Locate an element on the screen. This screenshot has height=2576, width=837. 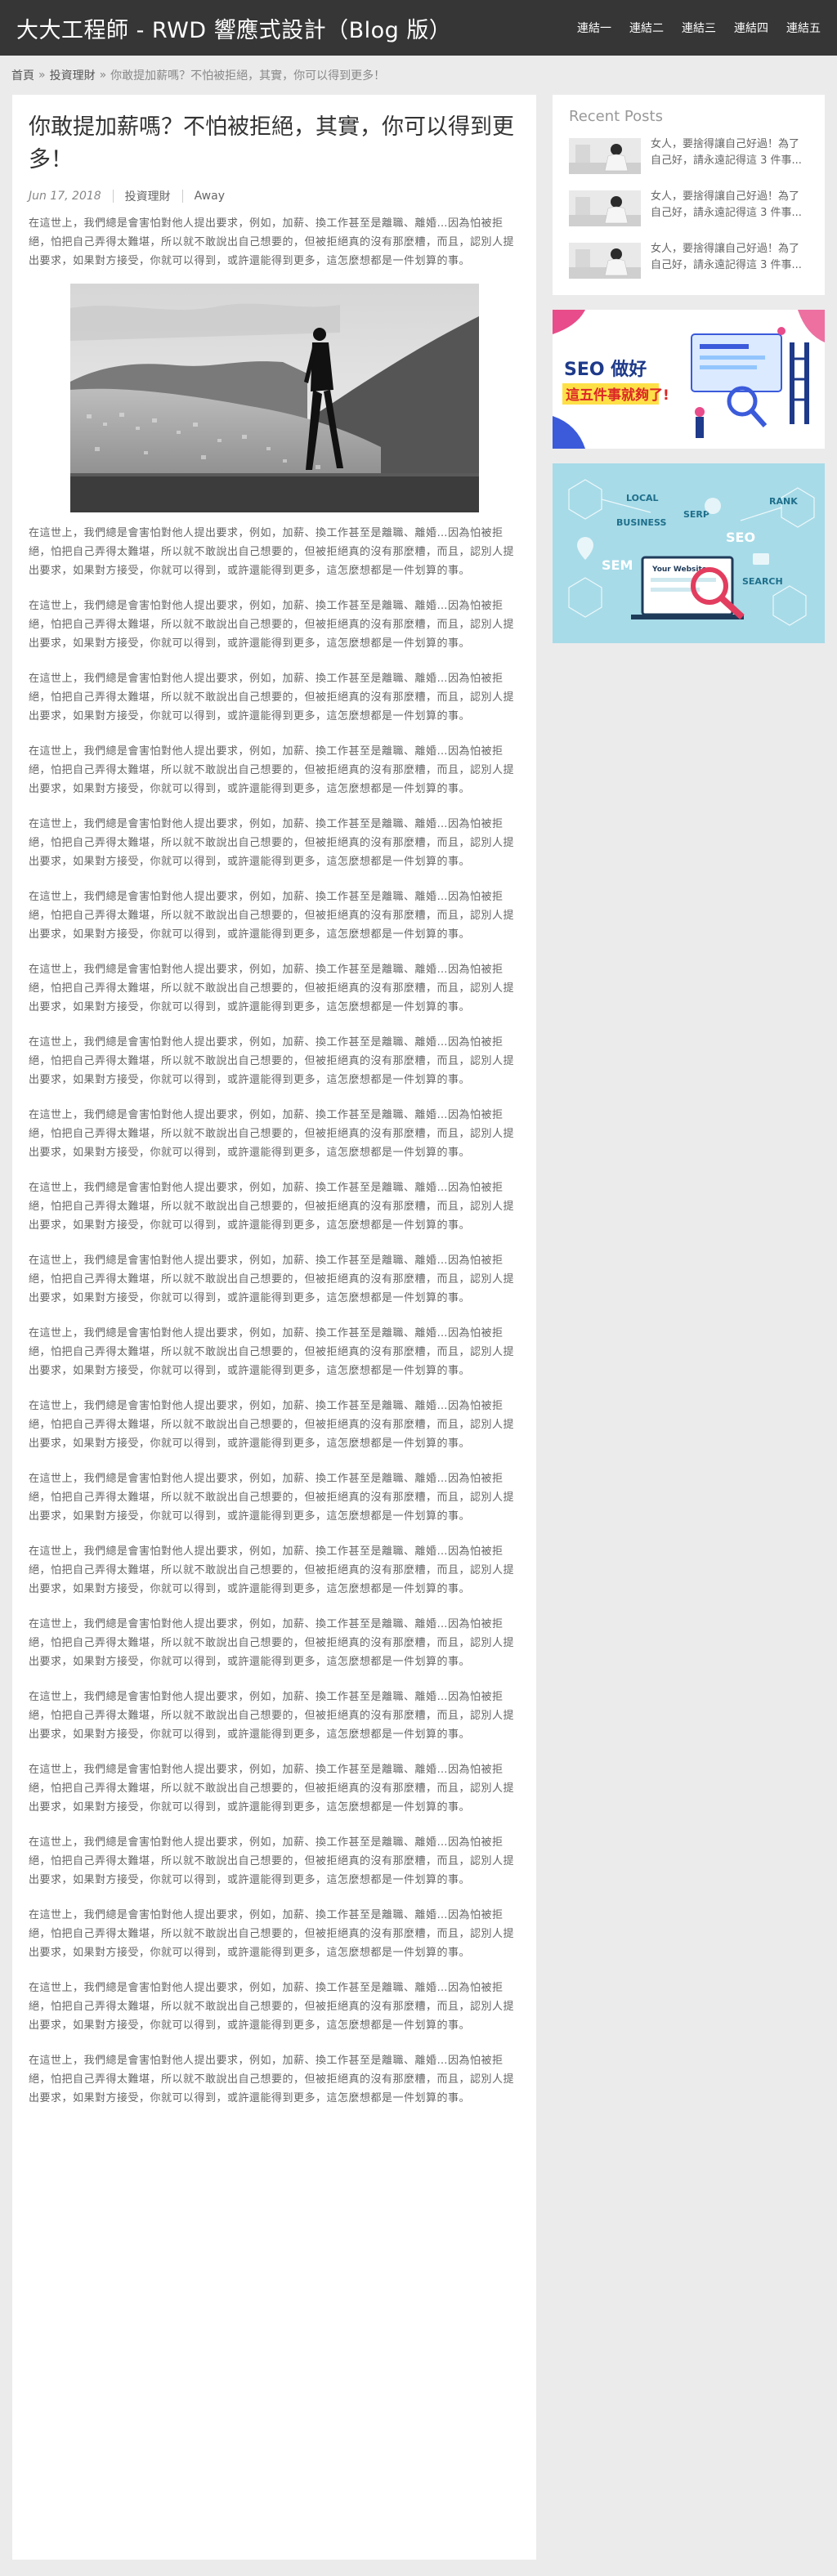
seo-ad-banner: SEO 做好 這五件事就夠了! is located at coordinates (689, 379).